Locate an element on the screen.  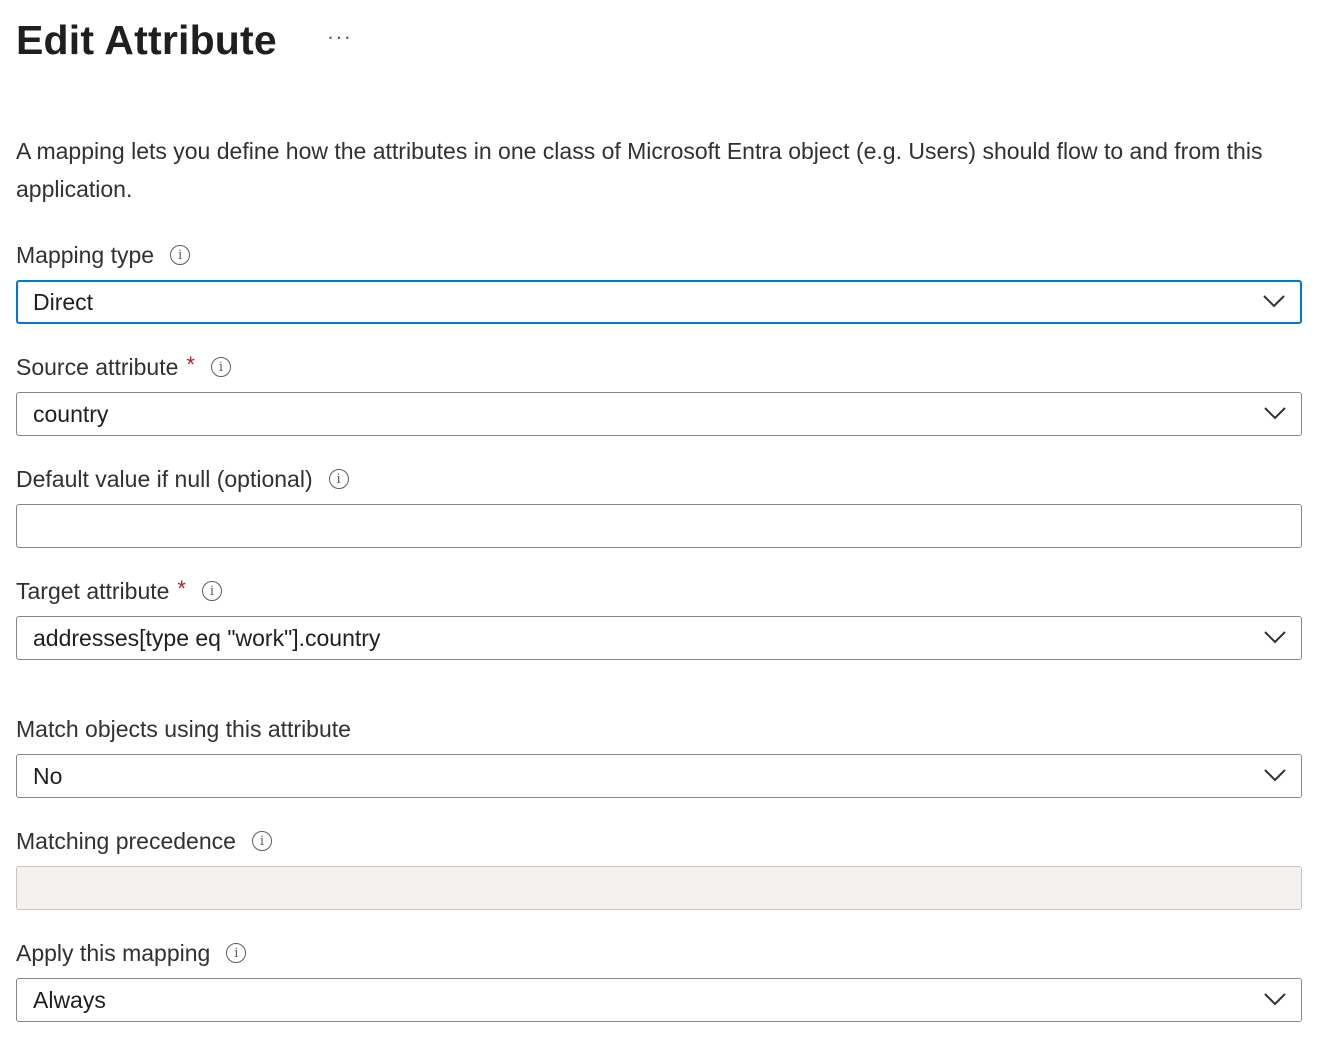
target-attribute-dropdown: addresses[type eq "work"].country is located at coordinates (659, 638).